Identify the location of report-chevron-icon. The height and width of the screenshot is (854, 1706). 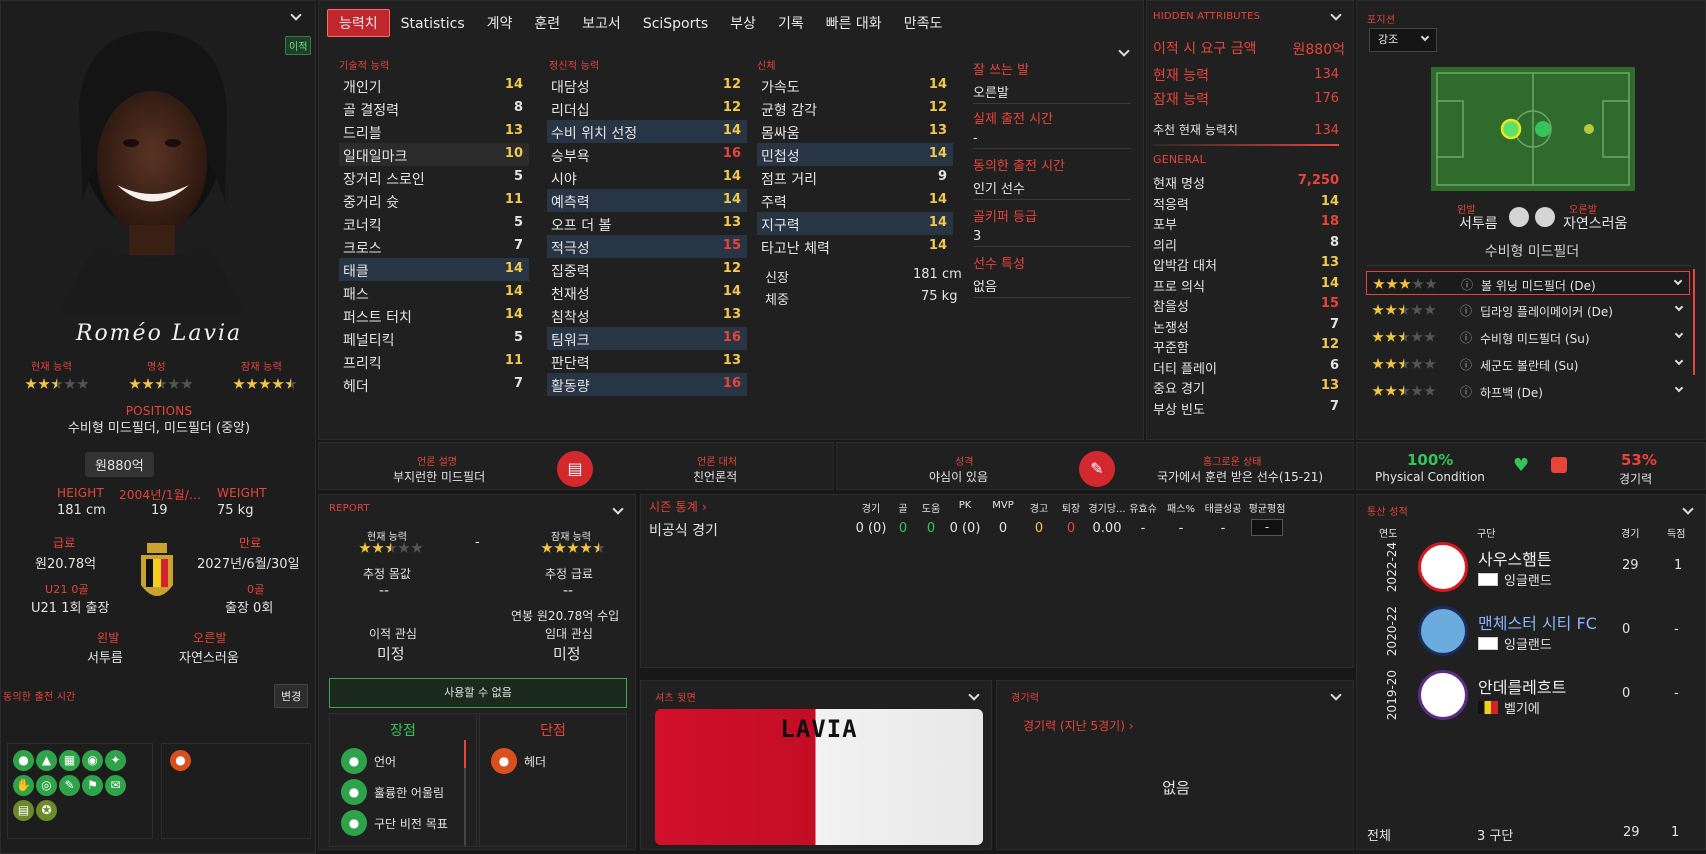
(618, 510).